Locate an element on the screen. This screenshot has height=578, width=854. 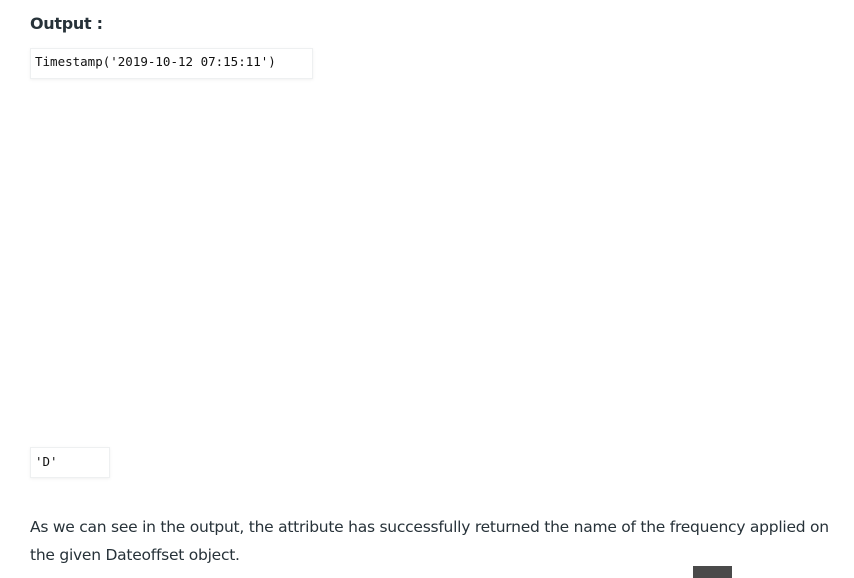
output-heading: Output : is located at coordinates (66, 23).